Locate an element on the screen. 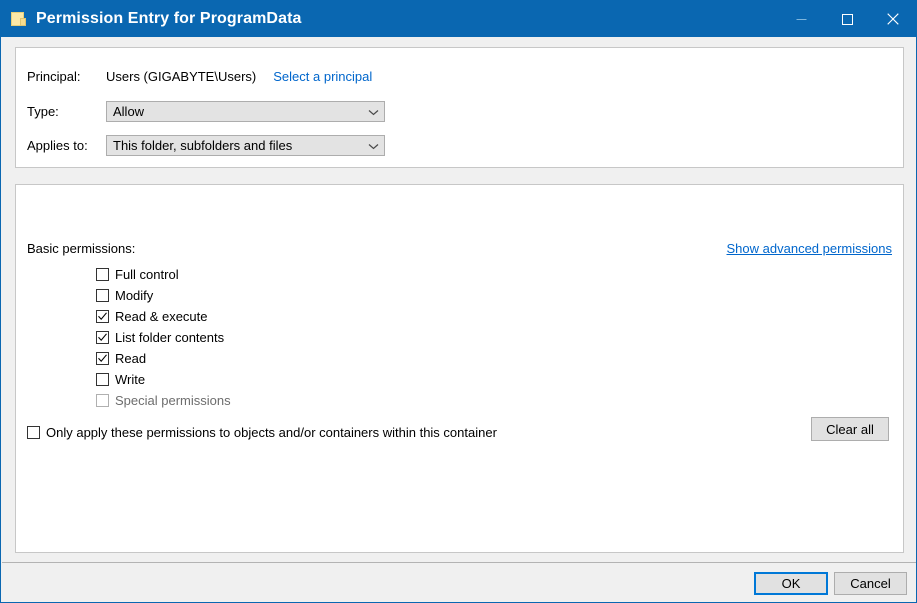  permission-label: Read & execute is located at coordinates (161, 316).